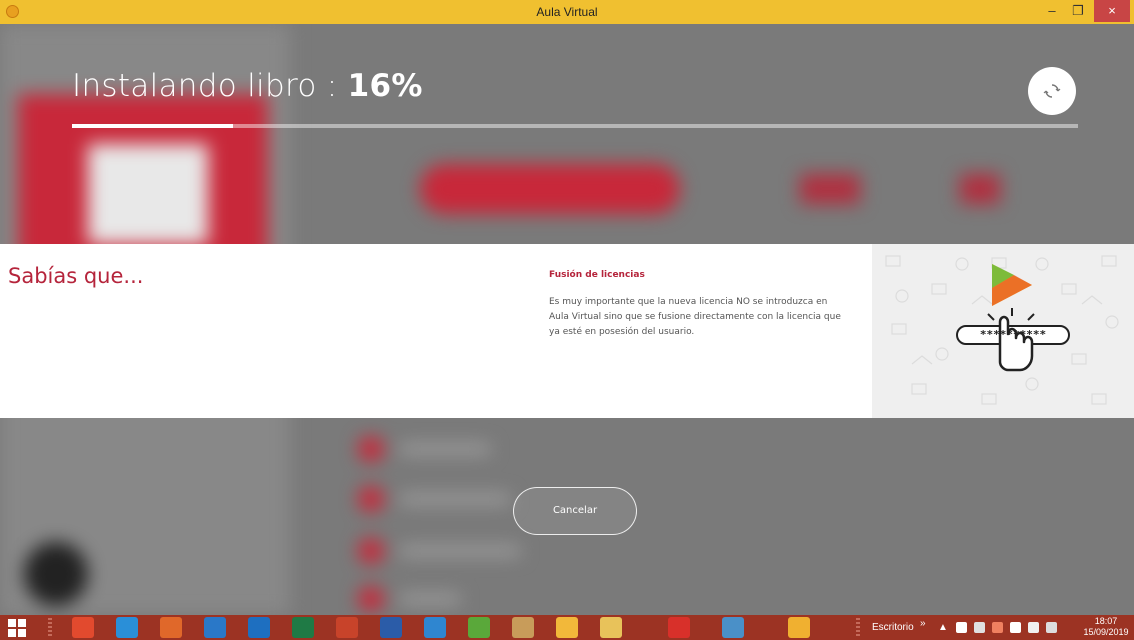 Image resolution: width=1134 pixels, height=640 pixels. I want to click on taskbar: Escritorio » ▲ 18:07 15/09/2019, so click(567, 627).